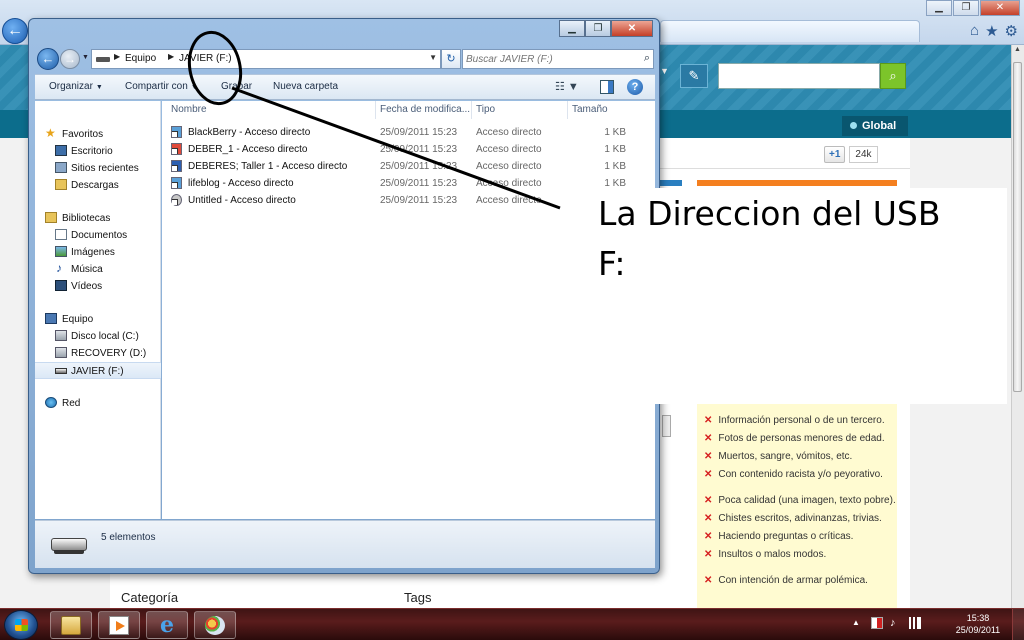 Image resolution: width=1024 pixels, height=640 pixels. I want to click on burn-button: Grabar, so click(236, 86).